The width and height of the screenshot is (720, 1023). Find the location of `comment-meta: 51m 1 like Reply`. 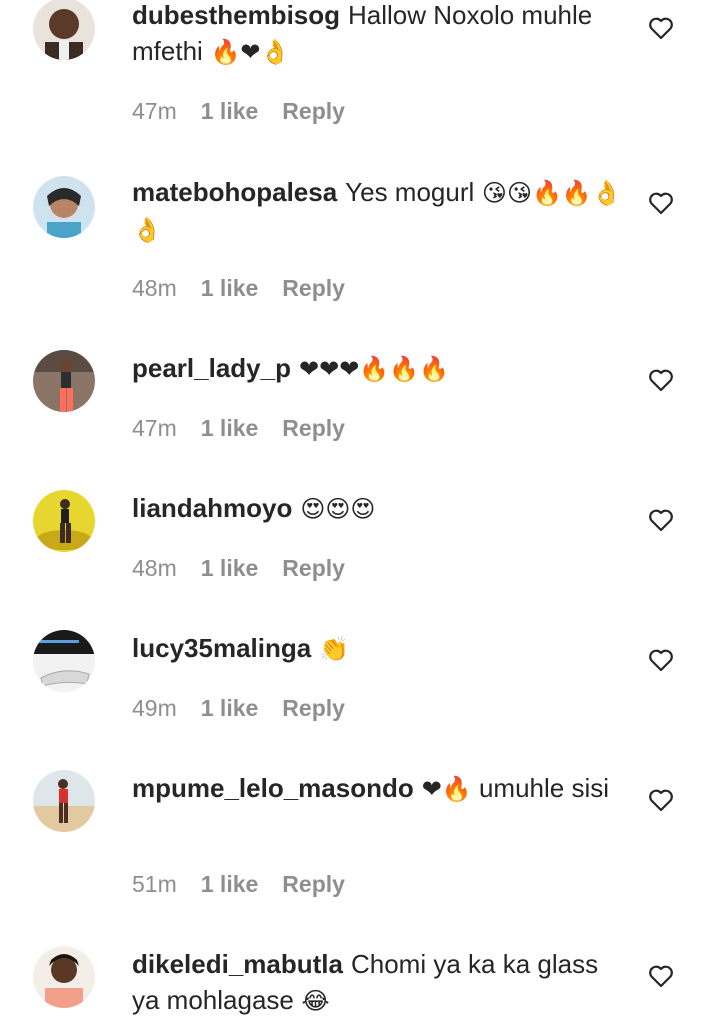

comment-meta: 51m 1 like Reply is located at coordinates (238, 884).